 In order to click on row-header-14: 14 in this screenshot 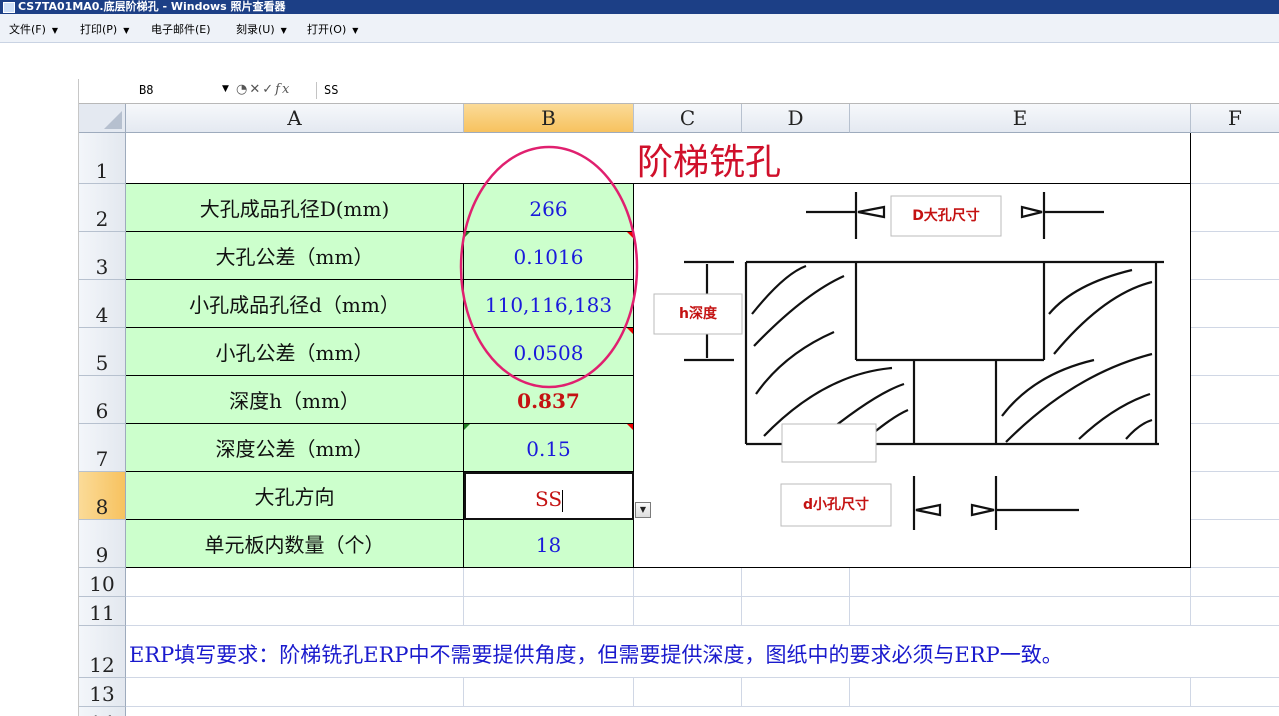, I will do `click(102, 711)`.